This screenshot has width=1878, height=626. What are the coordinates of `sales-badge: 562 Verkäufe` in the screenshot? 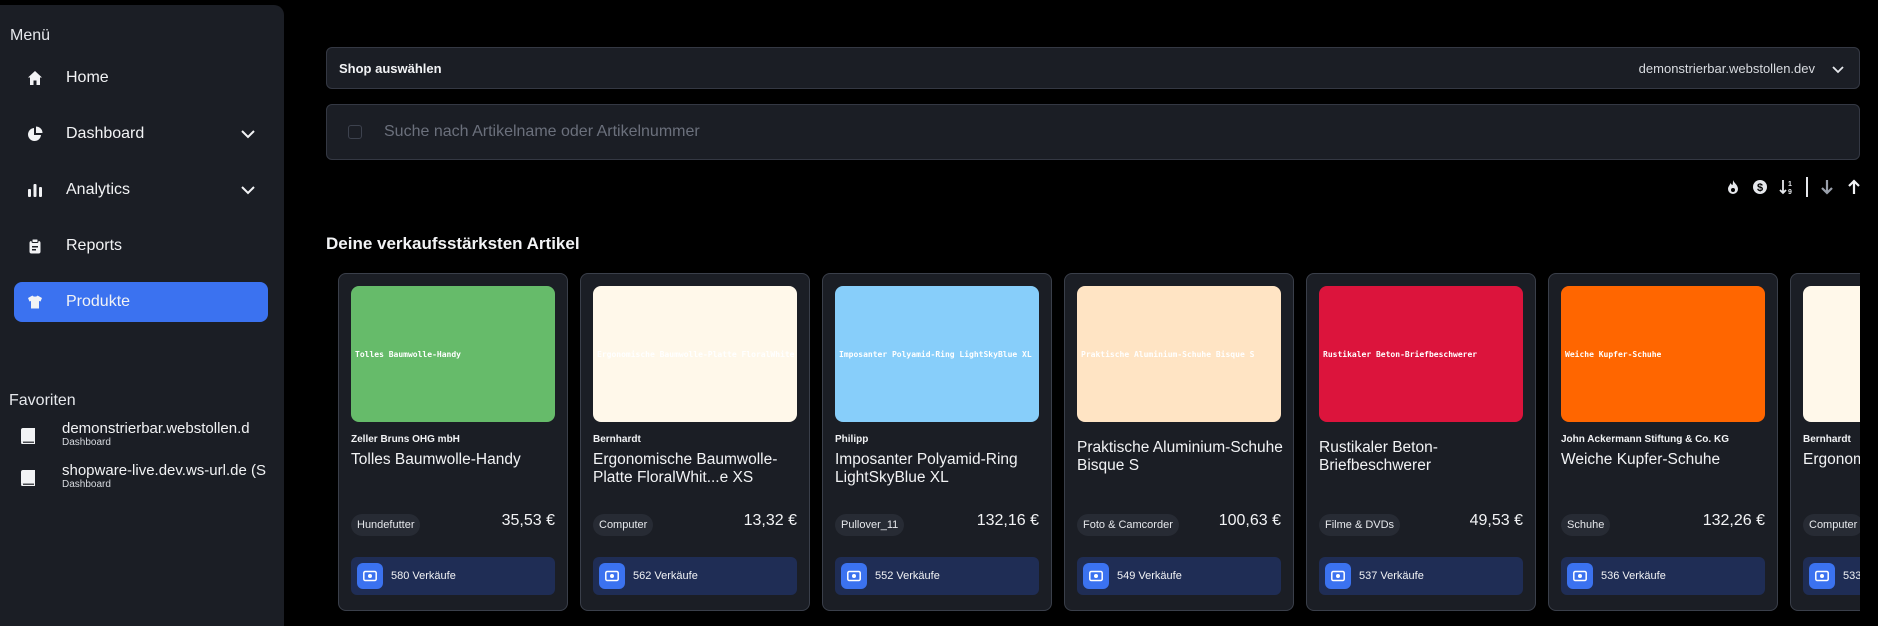 It's located at (695, 576).